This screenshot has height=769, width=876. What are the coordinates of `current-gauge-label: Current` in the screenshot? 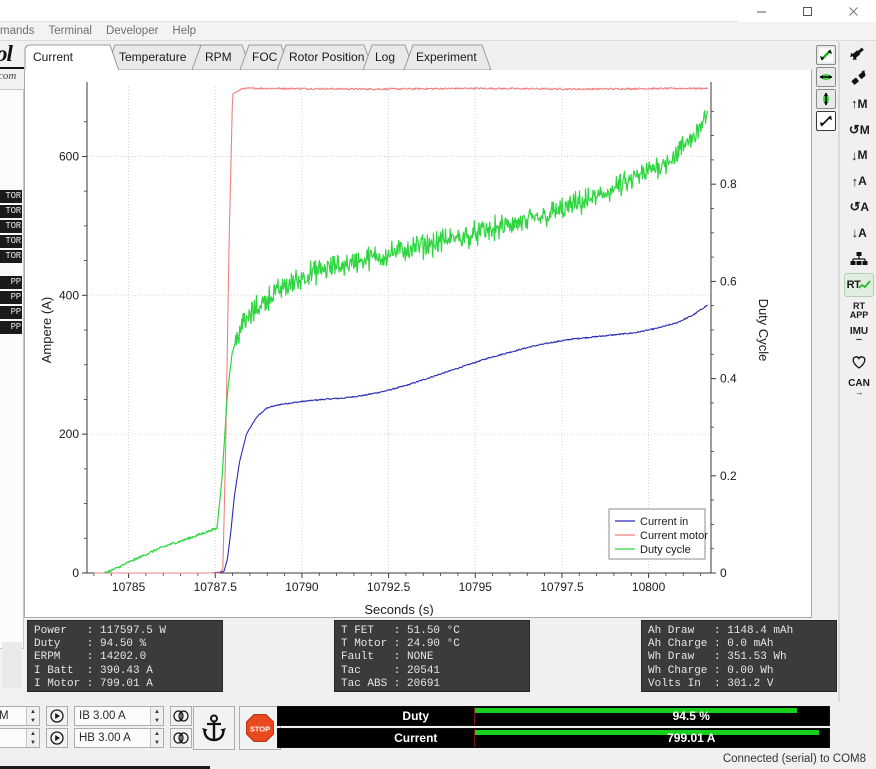 It's located at (416, 738).